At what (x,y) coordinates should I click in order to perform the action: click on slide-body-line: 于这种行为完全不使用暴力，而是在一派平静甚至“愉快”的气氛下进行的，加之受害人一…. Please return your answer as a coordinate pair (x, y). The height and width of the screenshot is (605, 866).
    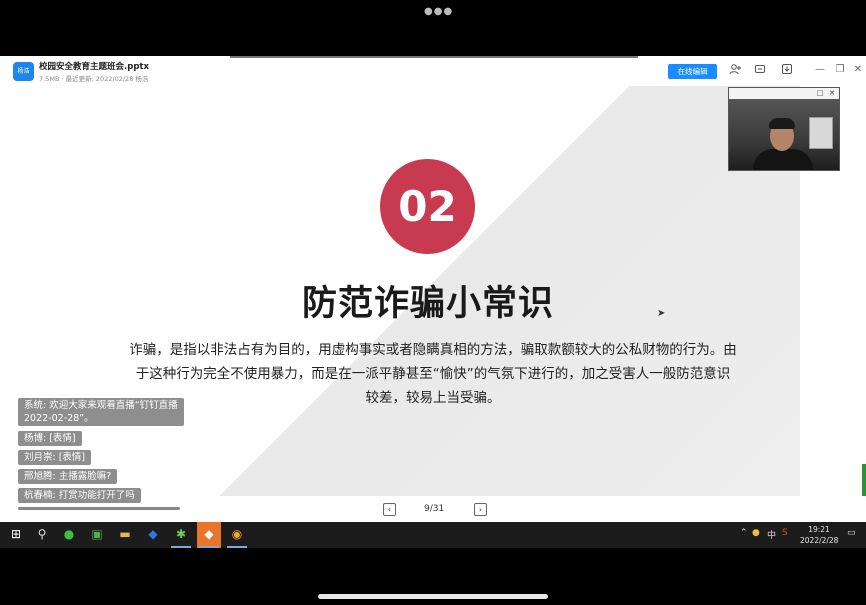
    Looking at the image, I should click on (433, 374).